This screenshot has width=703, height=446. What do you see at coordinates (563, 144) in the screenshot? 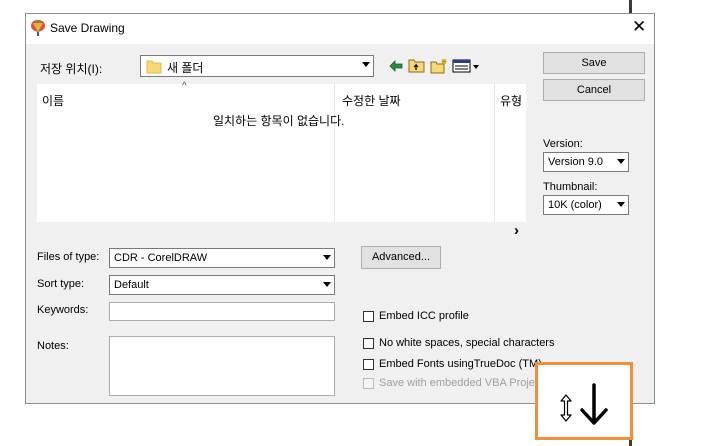
I see `version-label: Version:` at bounding box center [563, 144].